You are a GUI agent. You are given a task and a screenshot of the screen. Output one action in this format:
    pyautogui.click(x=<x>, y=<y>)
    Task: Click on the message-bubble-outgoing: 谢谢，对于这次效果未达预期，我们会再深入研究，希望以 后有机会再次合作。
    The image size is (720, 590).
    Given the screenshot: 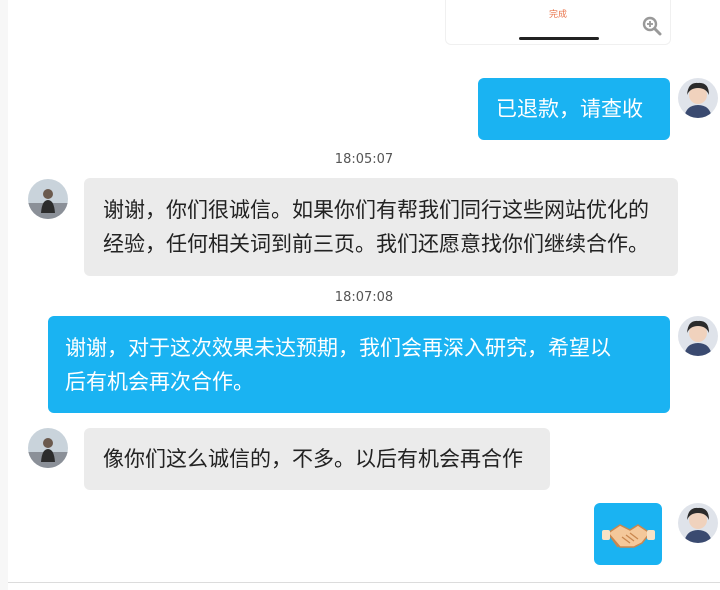 What is the action you would take?
    pyautogui.click(x=359, y=364)
    